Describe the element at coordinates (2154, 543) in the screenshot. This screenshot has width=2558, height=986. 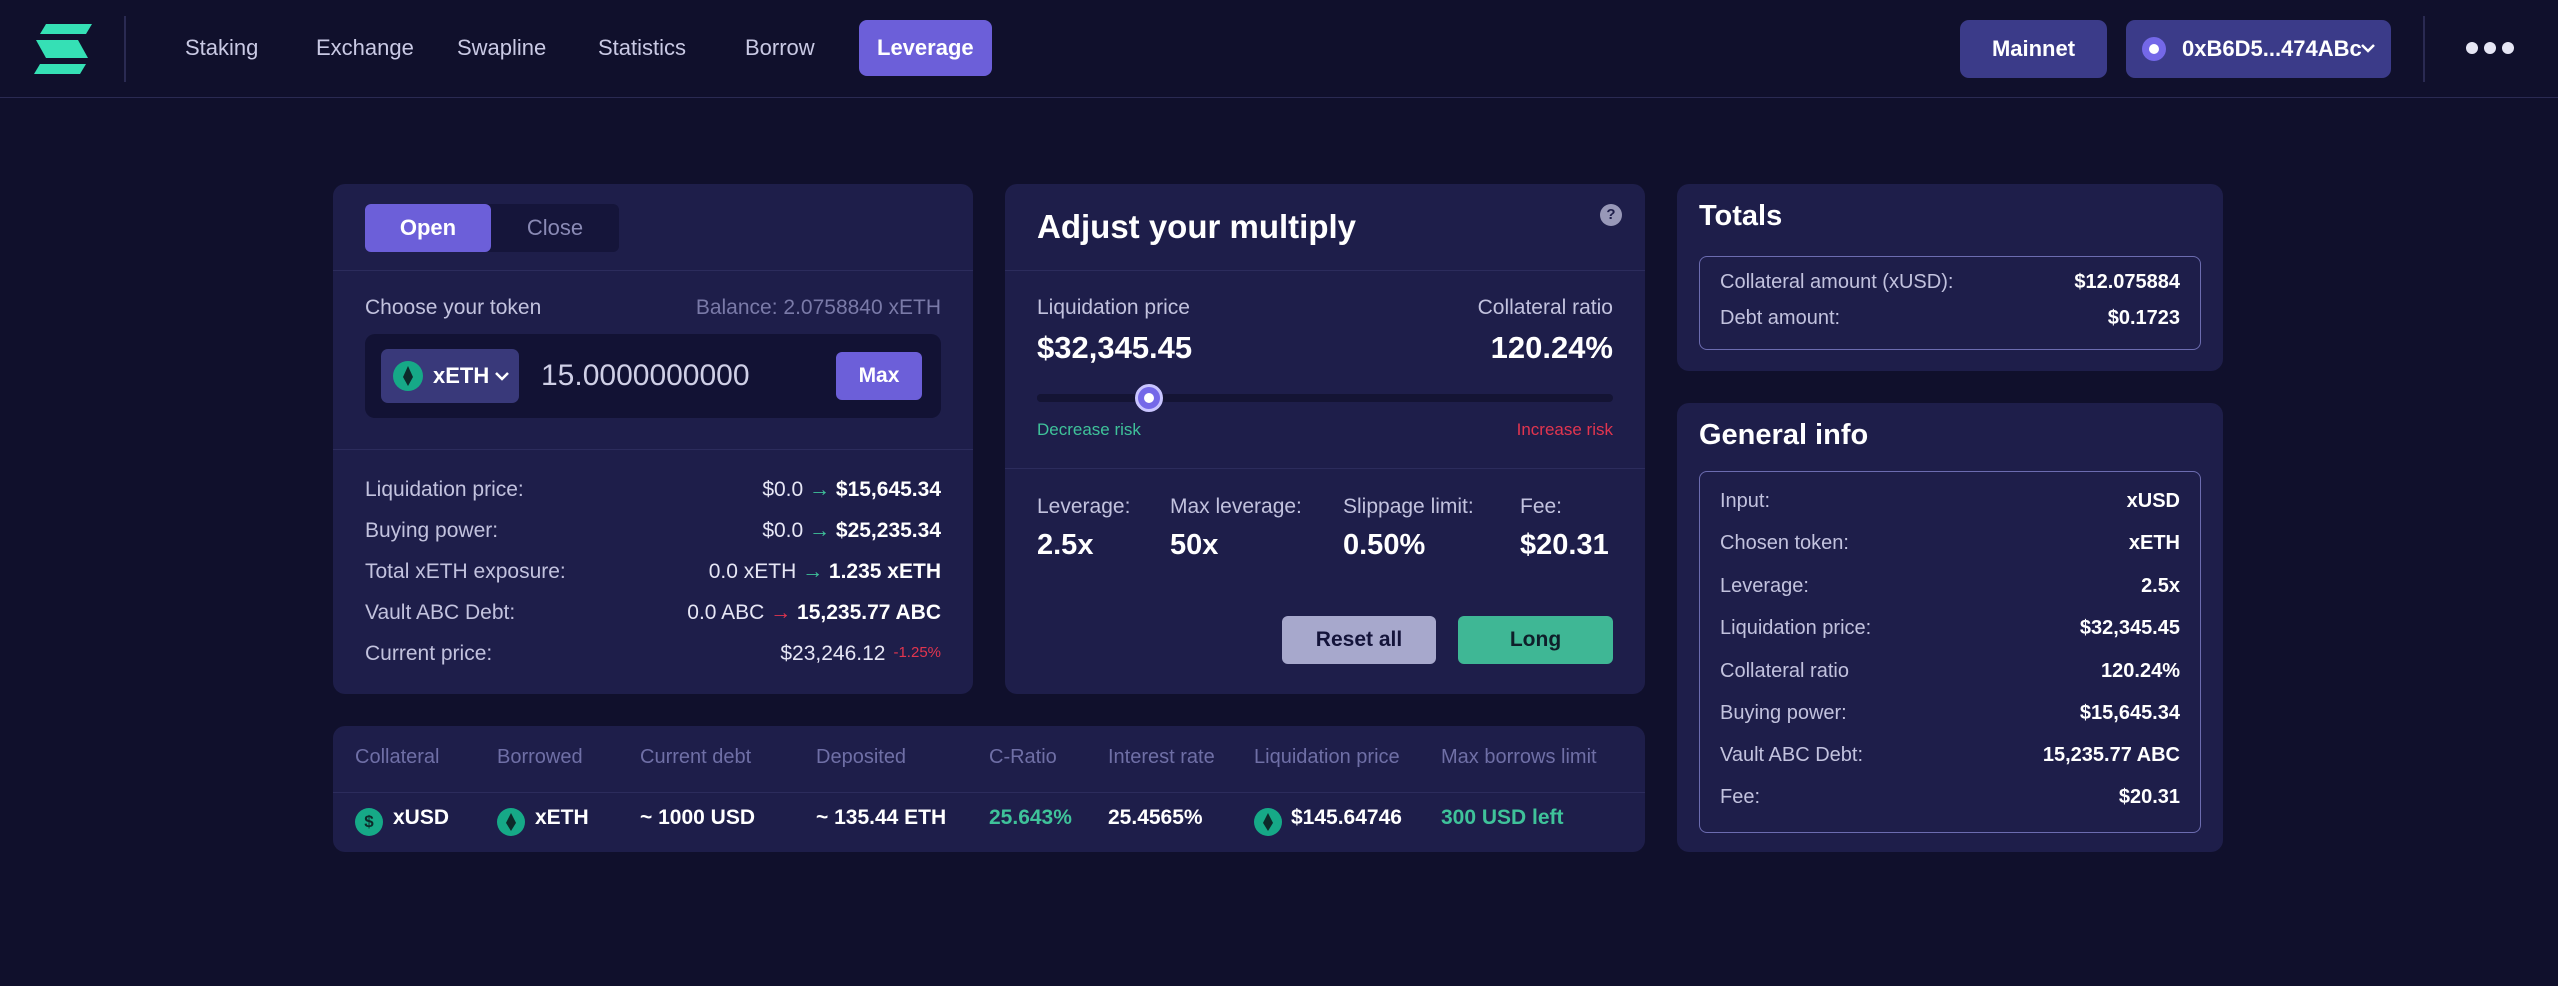
I see `info-value: xETH` at that location.